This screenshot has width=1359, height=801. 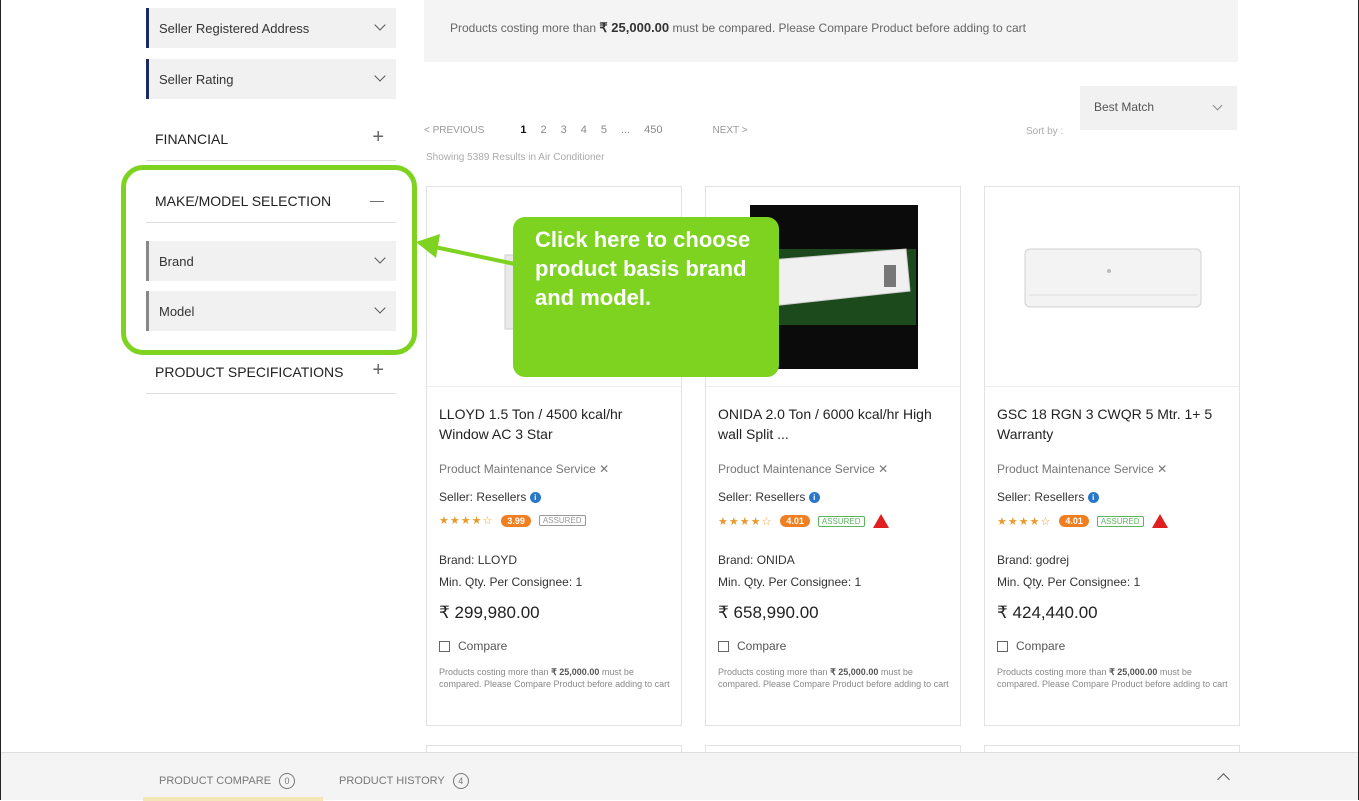 I want to click on product-compare-tab: PRODUCT COMPARE 0, so click(x=227, y=781).